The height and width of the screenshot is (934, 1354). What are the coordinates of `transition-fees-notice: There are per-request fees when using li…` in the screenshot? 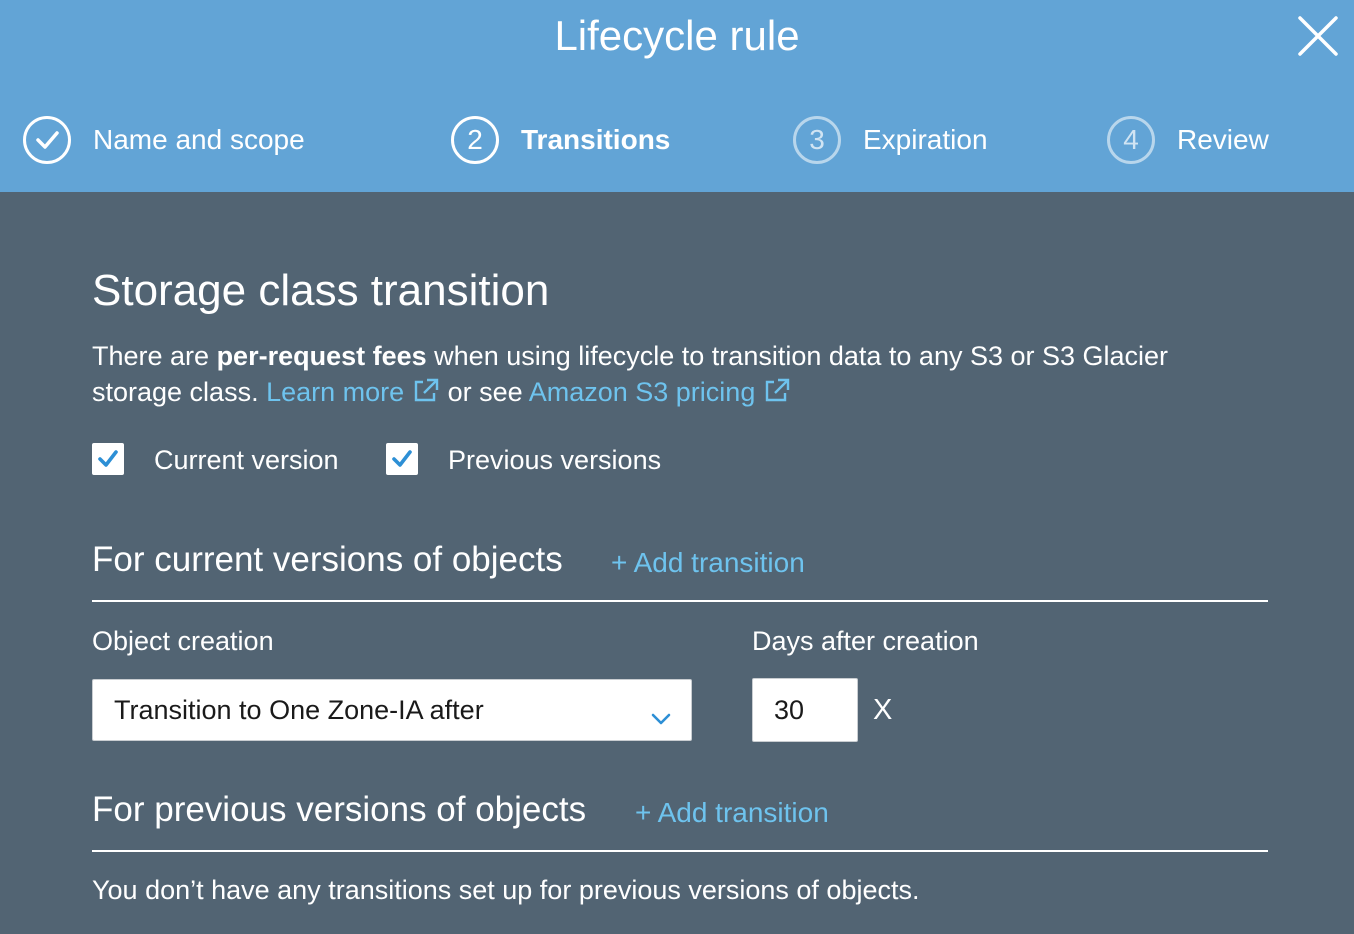 It's located at (677, 375).